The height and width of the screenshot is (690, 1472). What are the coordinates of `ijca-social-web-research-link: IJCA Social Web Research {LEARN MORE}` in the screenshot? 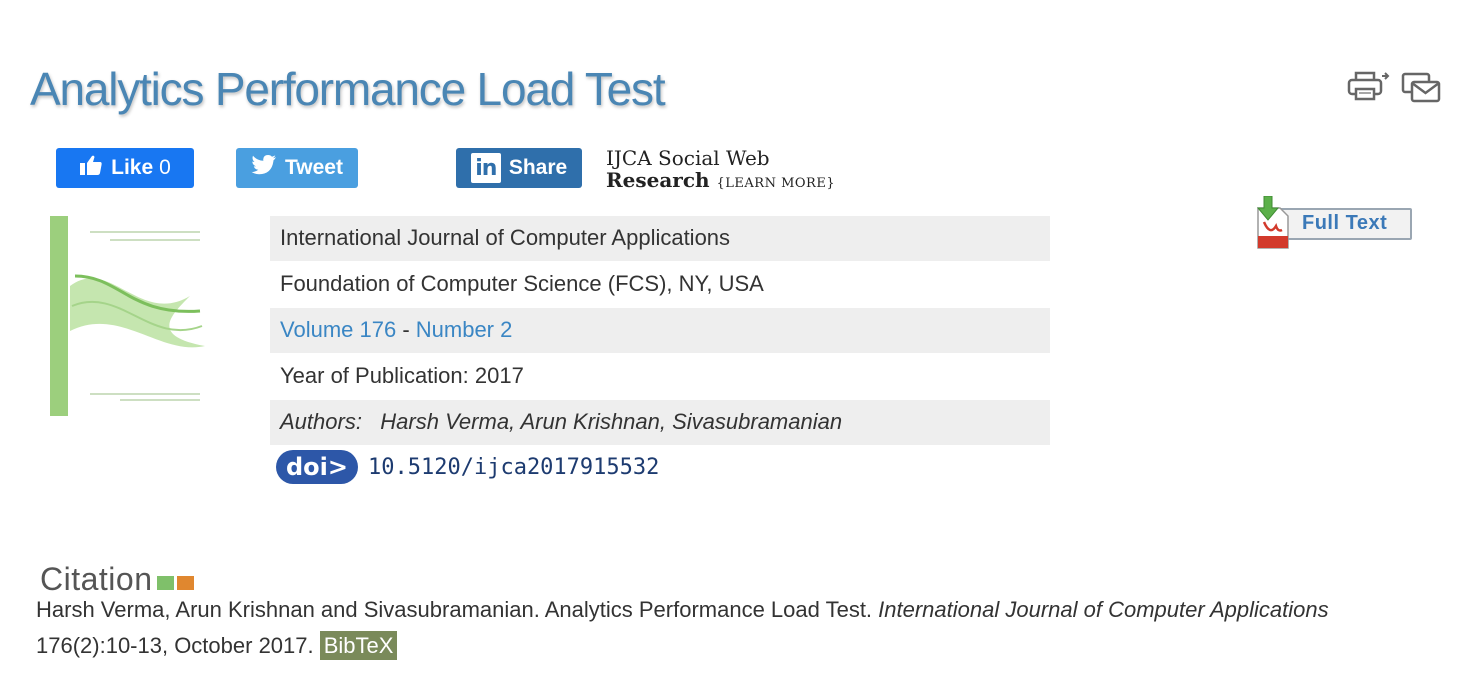 It's located at (720, 171).